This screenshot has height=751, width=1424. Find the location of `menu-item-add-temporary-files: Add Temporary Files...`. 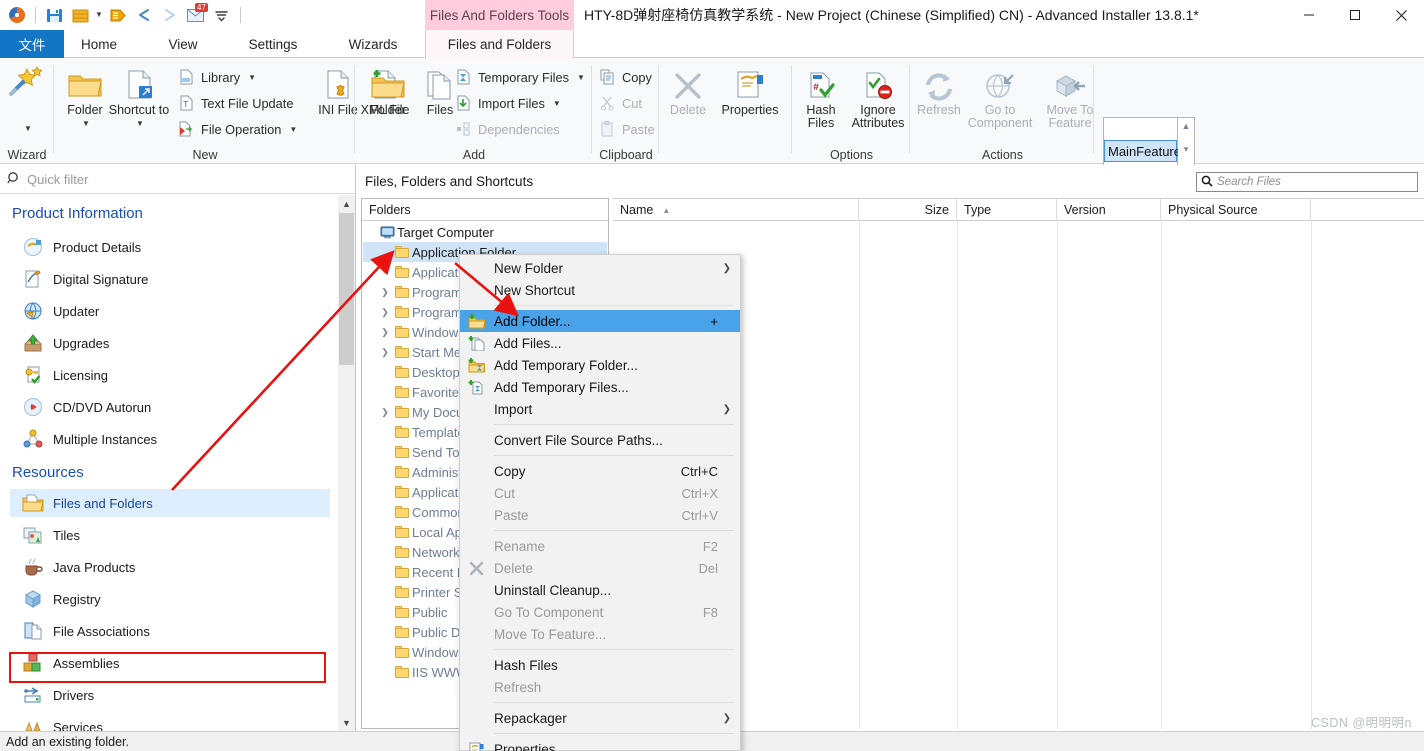

menu-item-add-temporary-files: Add Temporary Files... is located at coordinates (600, 387).